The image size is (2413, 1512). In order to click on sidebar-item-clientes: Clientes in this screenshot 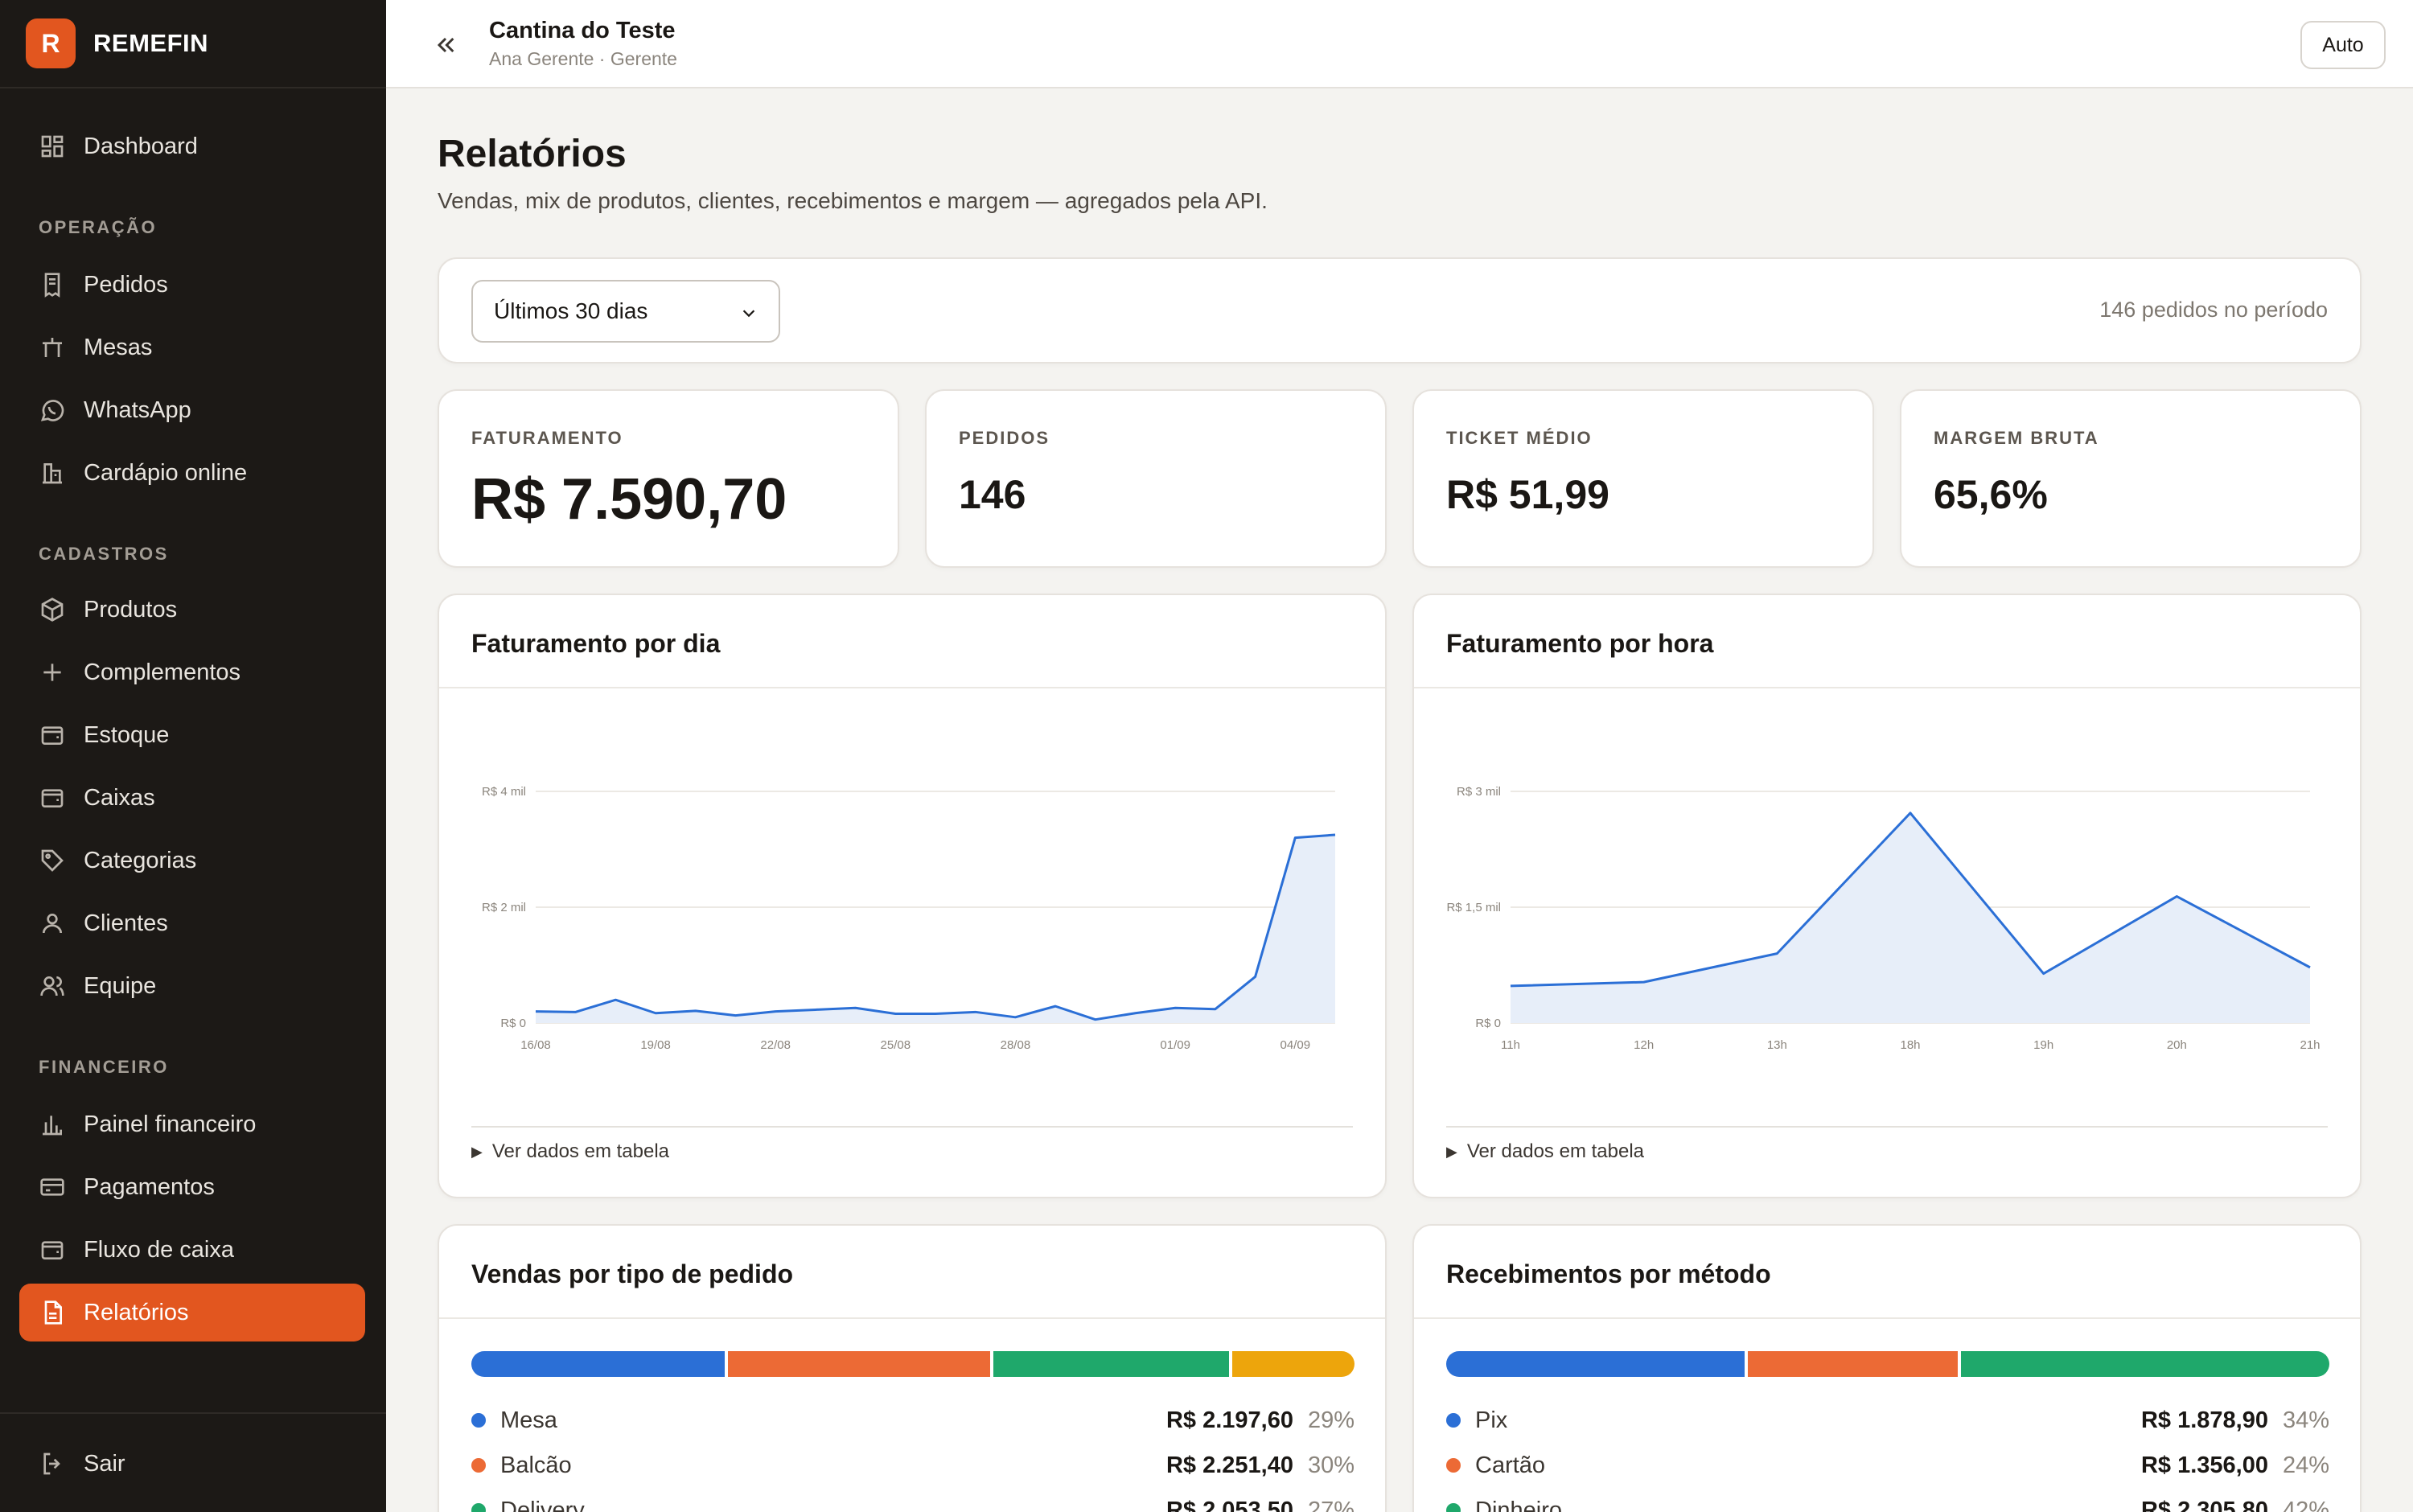, I will do `click(192, 923)`.